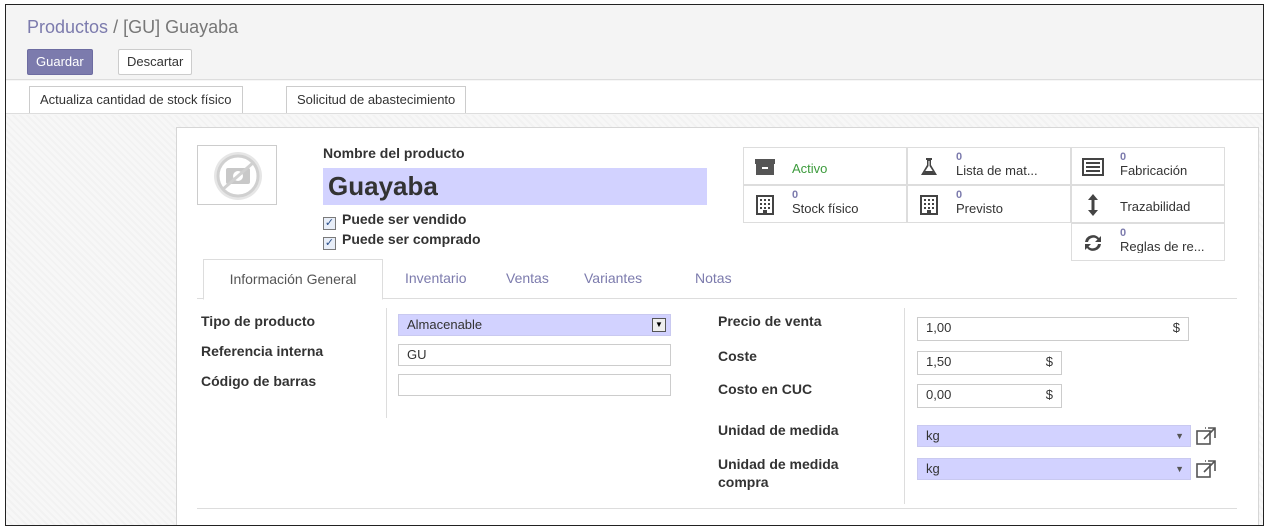 The image size is (1268, 530). I want to click on discard-button: Descartar, so click(155, 62).